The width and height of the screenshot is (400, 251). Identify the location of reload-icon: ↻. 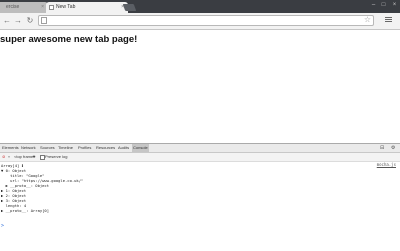
(30, 21).